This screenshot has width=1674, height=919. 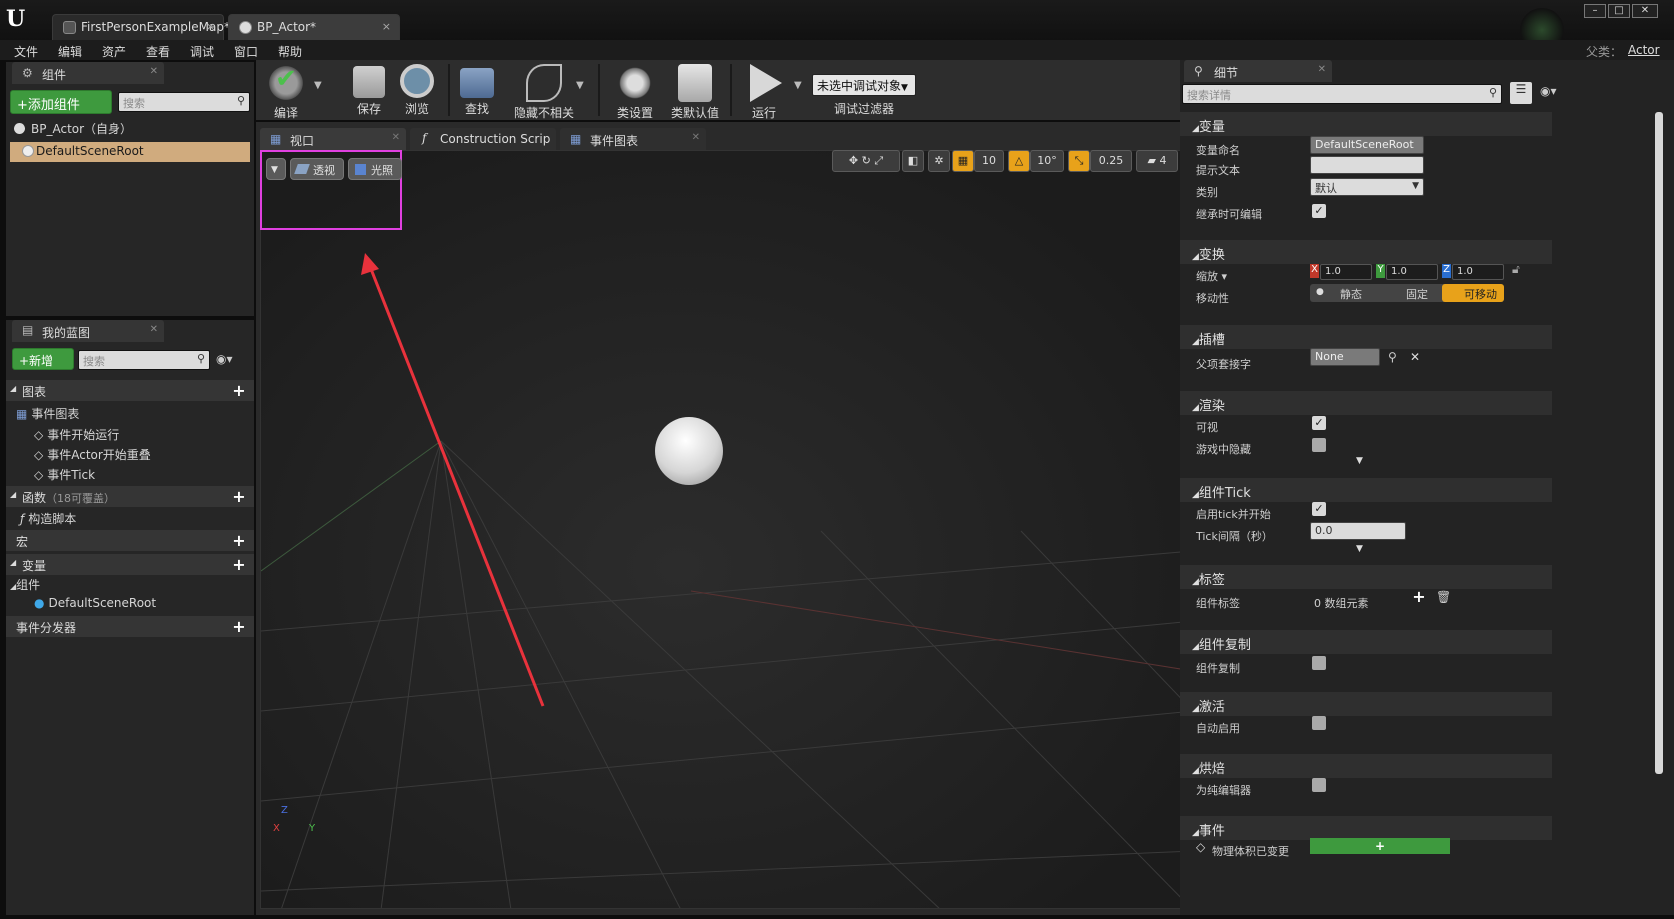 What do you see at coordinates (1359, 549) in the screenshot?
I see `expand-advanced-icon: ▼` at bounding box center [1359, 549].